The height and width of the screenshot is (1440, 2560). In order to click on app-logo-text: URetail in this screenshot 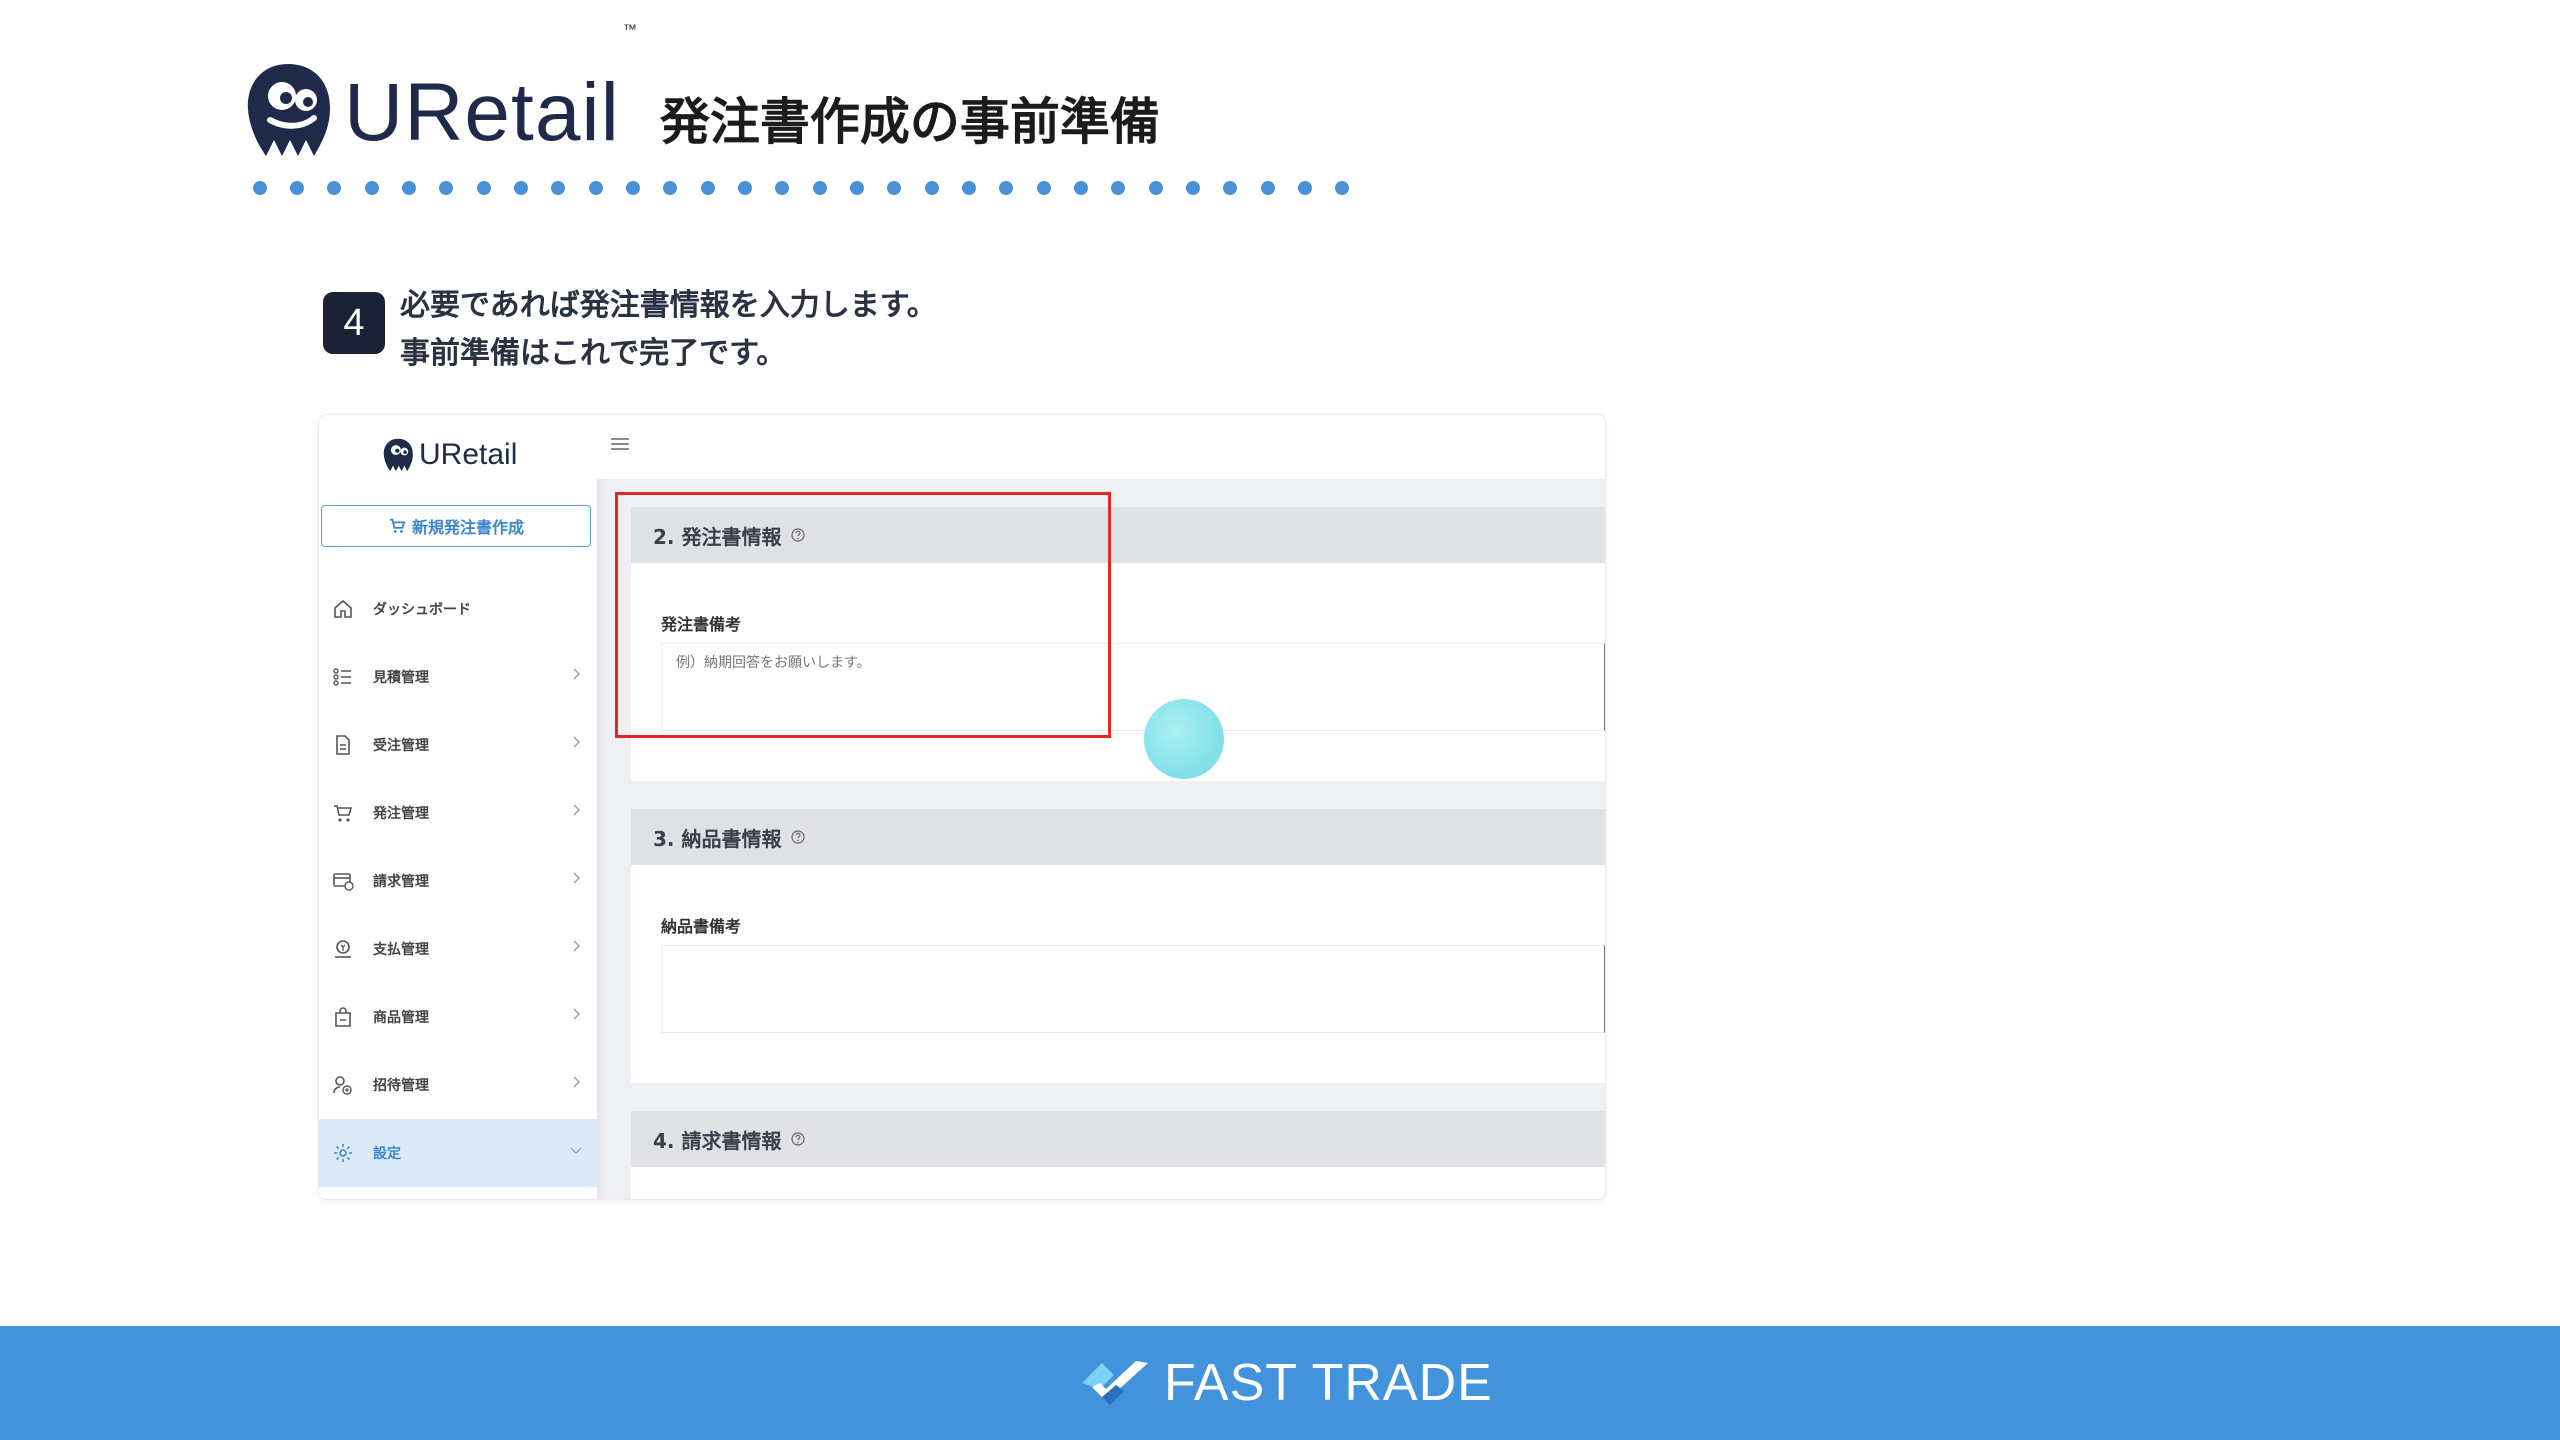, I will do `click(468, 454)`.